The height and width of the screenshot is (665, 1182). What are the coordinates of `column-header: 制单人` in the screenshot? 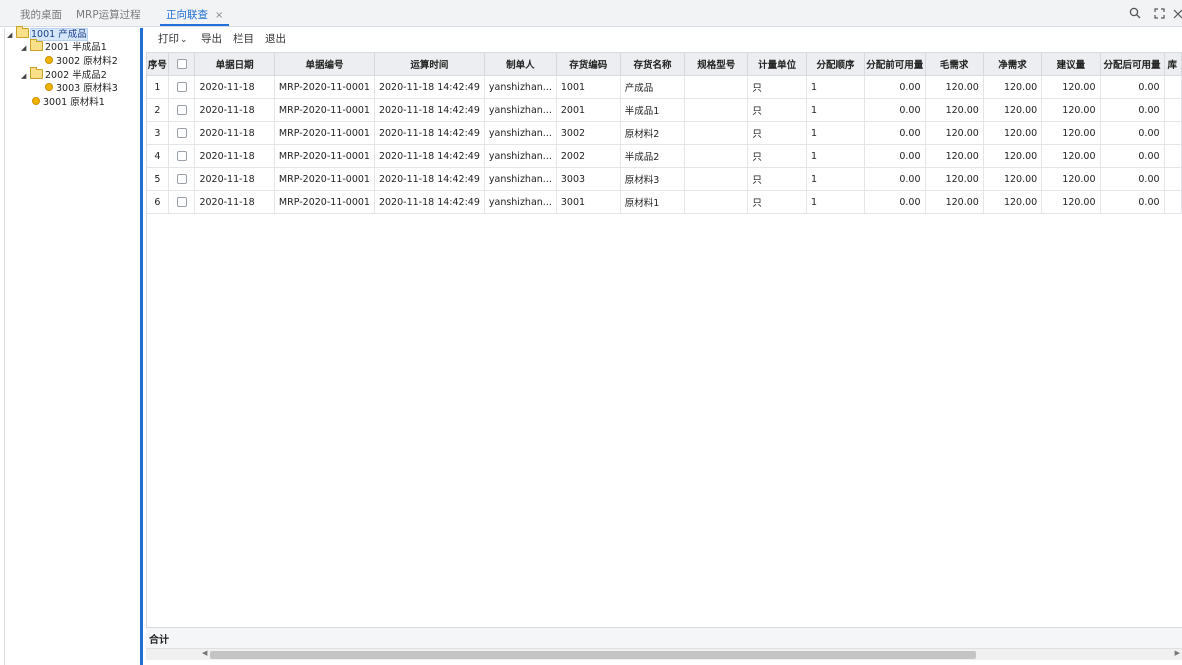 It's located at (520, 64).